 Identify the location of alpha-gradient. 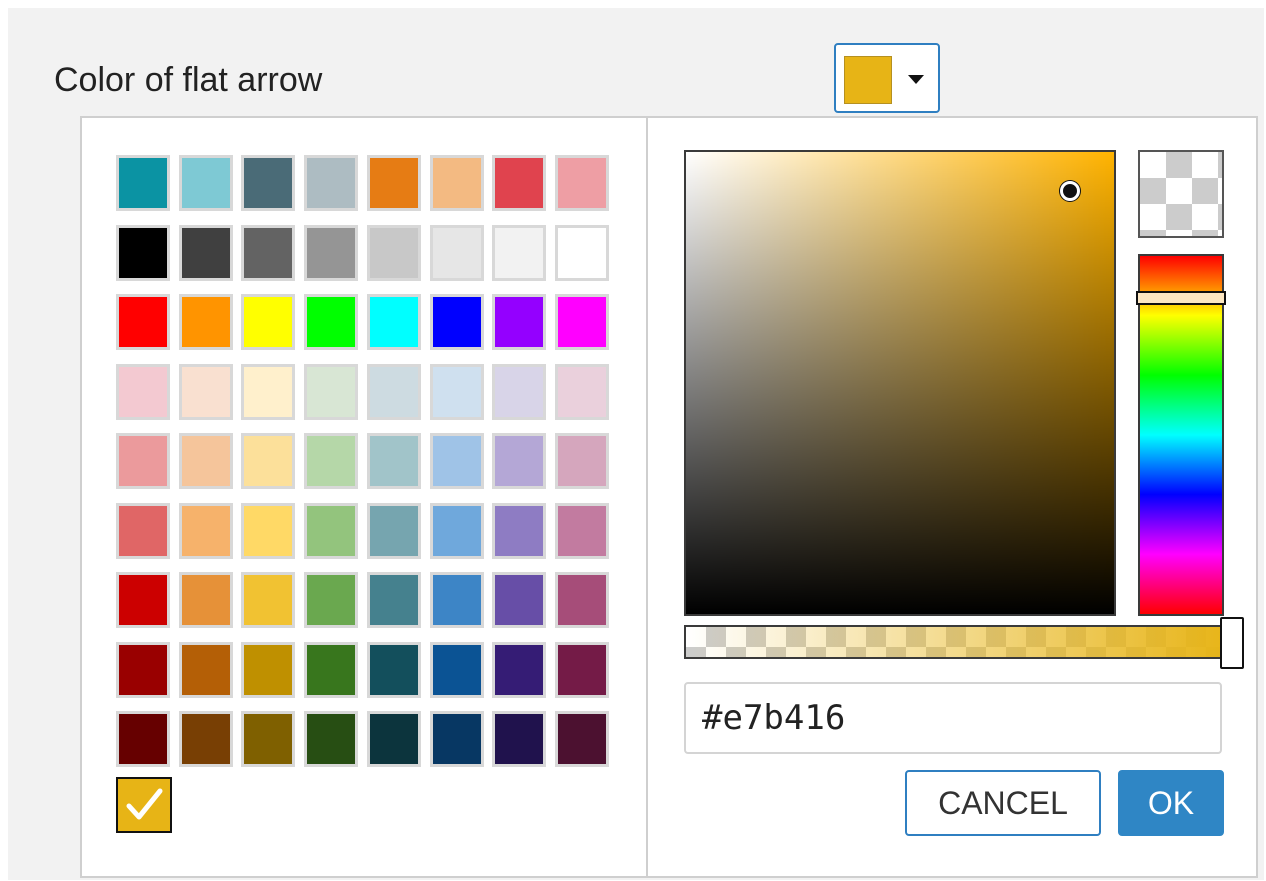
(958, 642).